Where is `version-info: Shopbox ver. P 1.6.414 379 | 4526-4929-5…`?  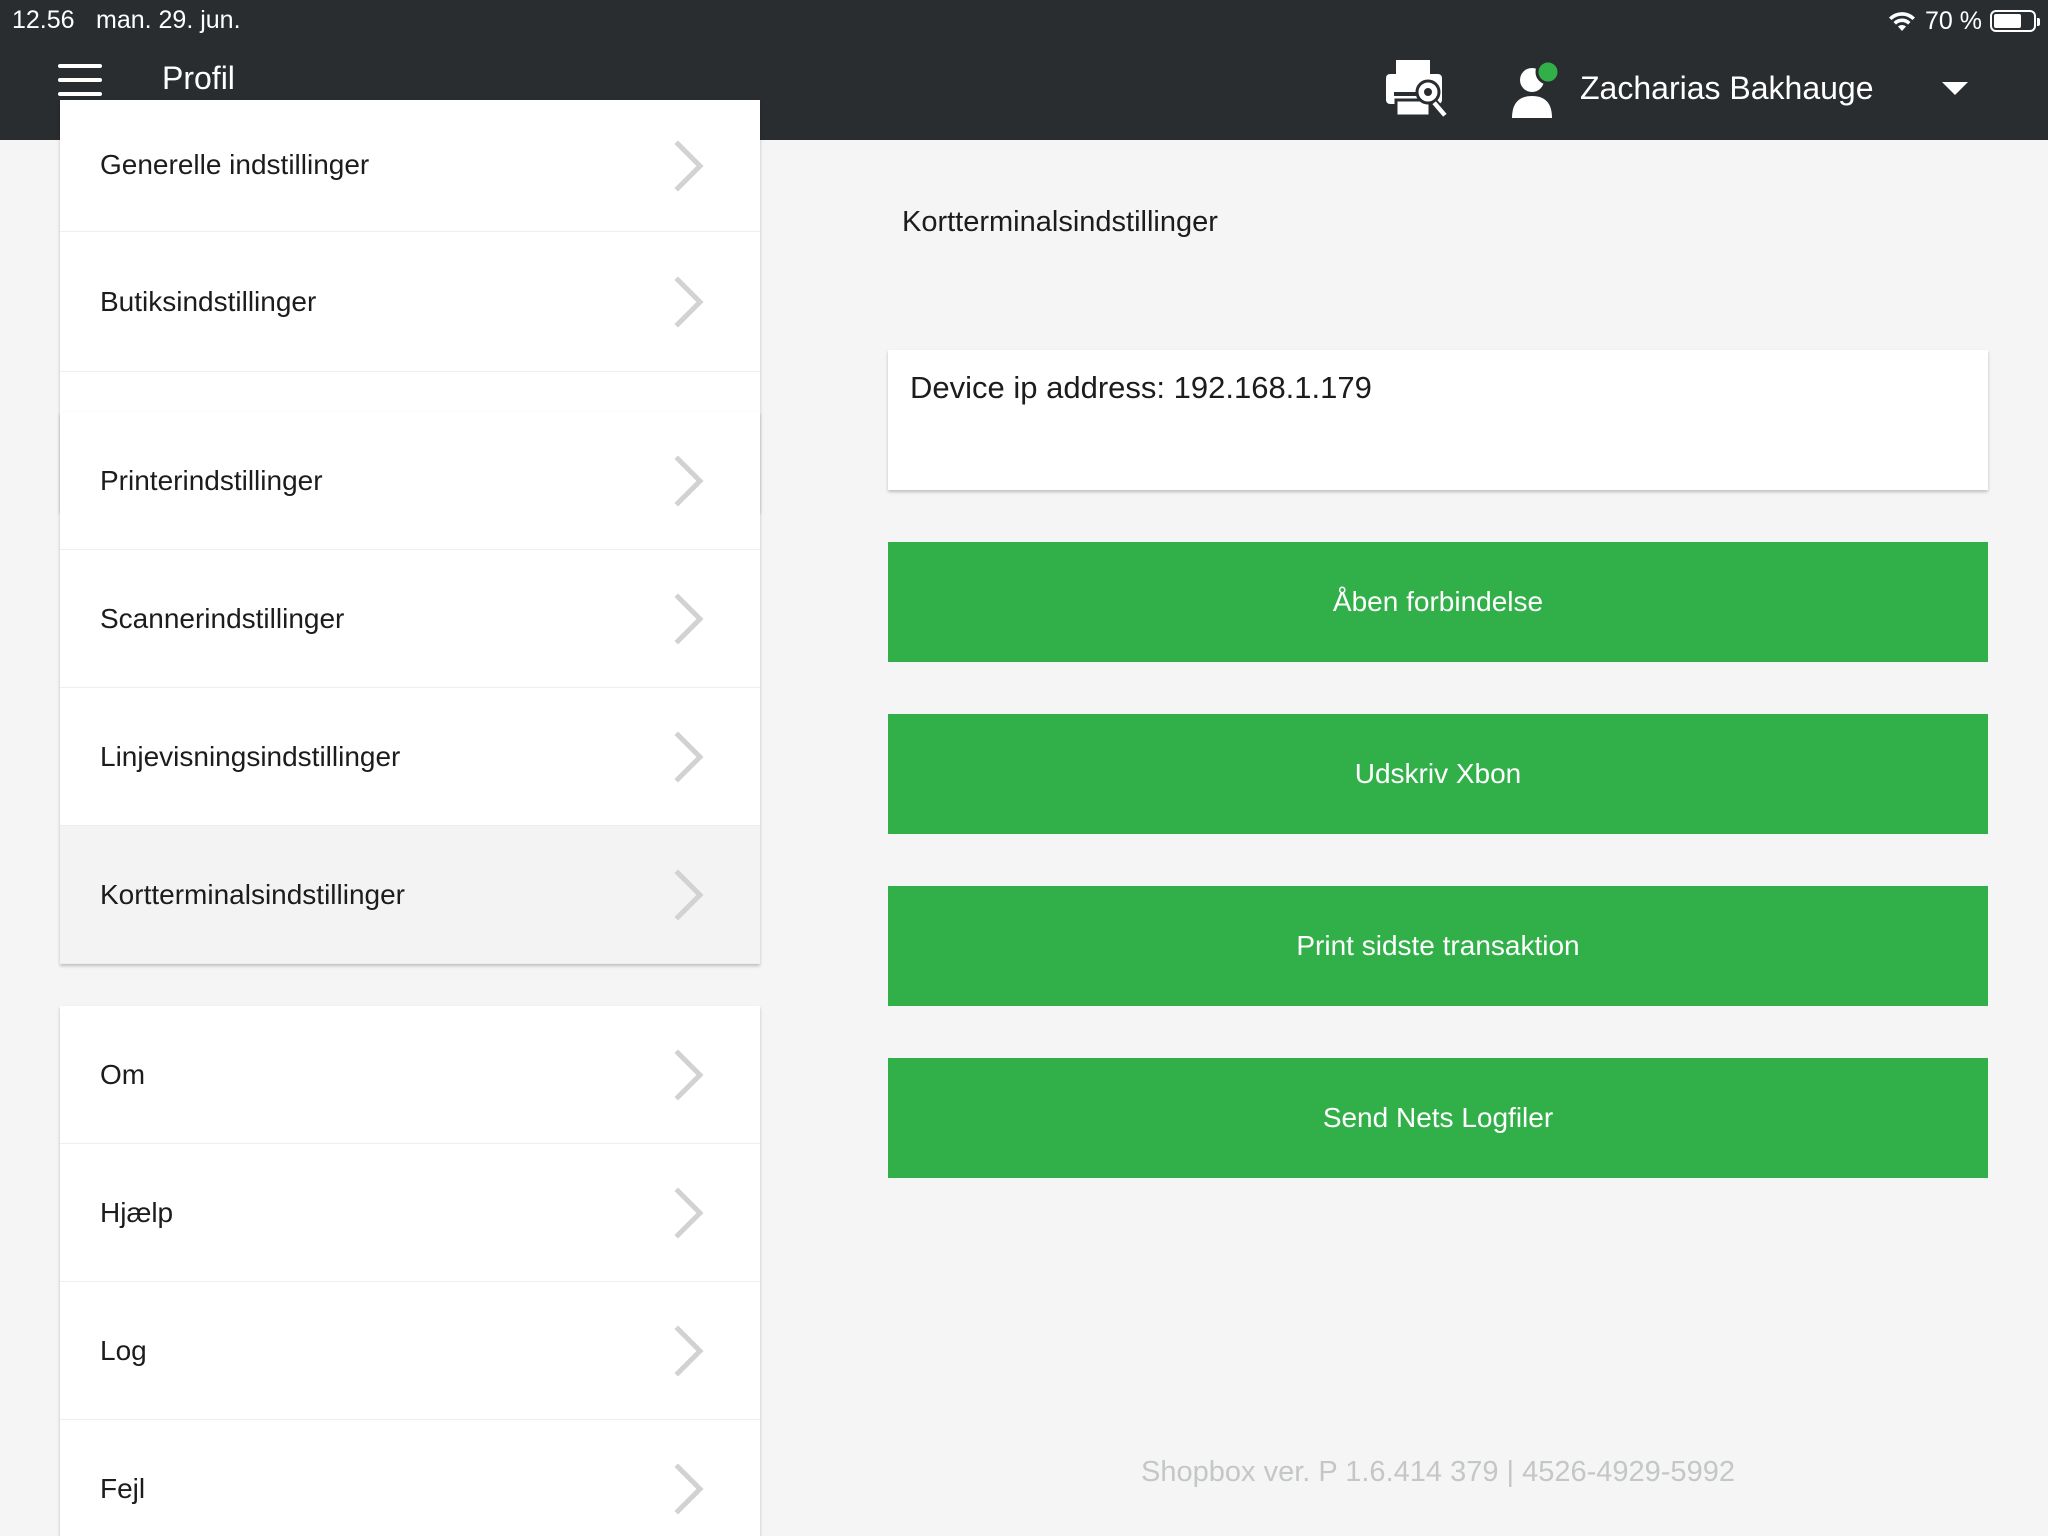
version-info: Shopbox ver. P 1.6.414 379 | 4526-4929-5… is located at coordinates (1438, 1472).